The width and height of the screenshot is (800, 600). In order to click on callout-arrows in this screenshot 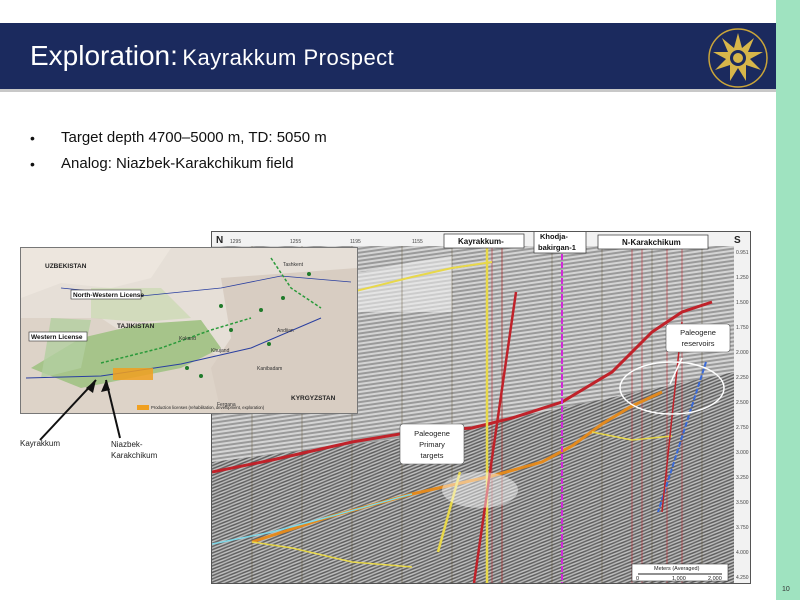, I will do `click(80, 410)`.